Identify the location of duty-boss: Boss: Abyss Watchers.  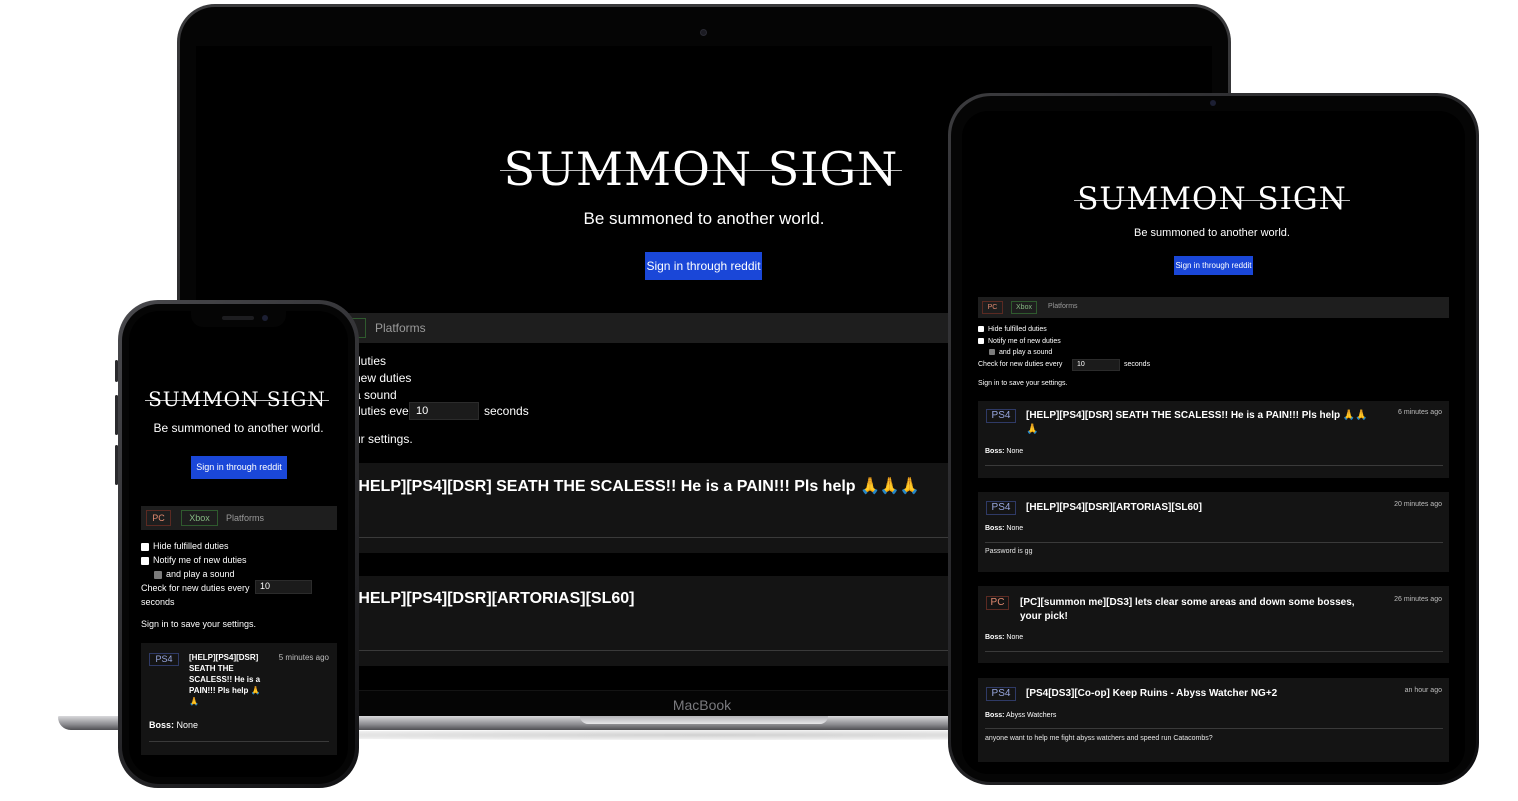
(1020, 715).